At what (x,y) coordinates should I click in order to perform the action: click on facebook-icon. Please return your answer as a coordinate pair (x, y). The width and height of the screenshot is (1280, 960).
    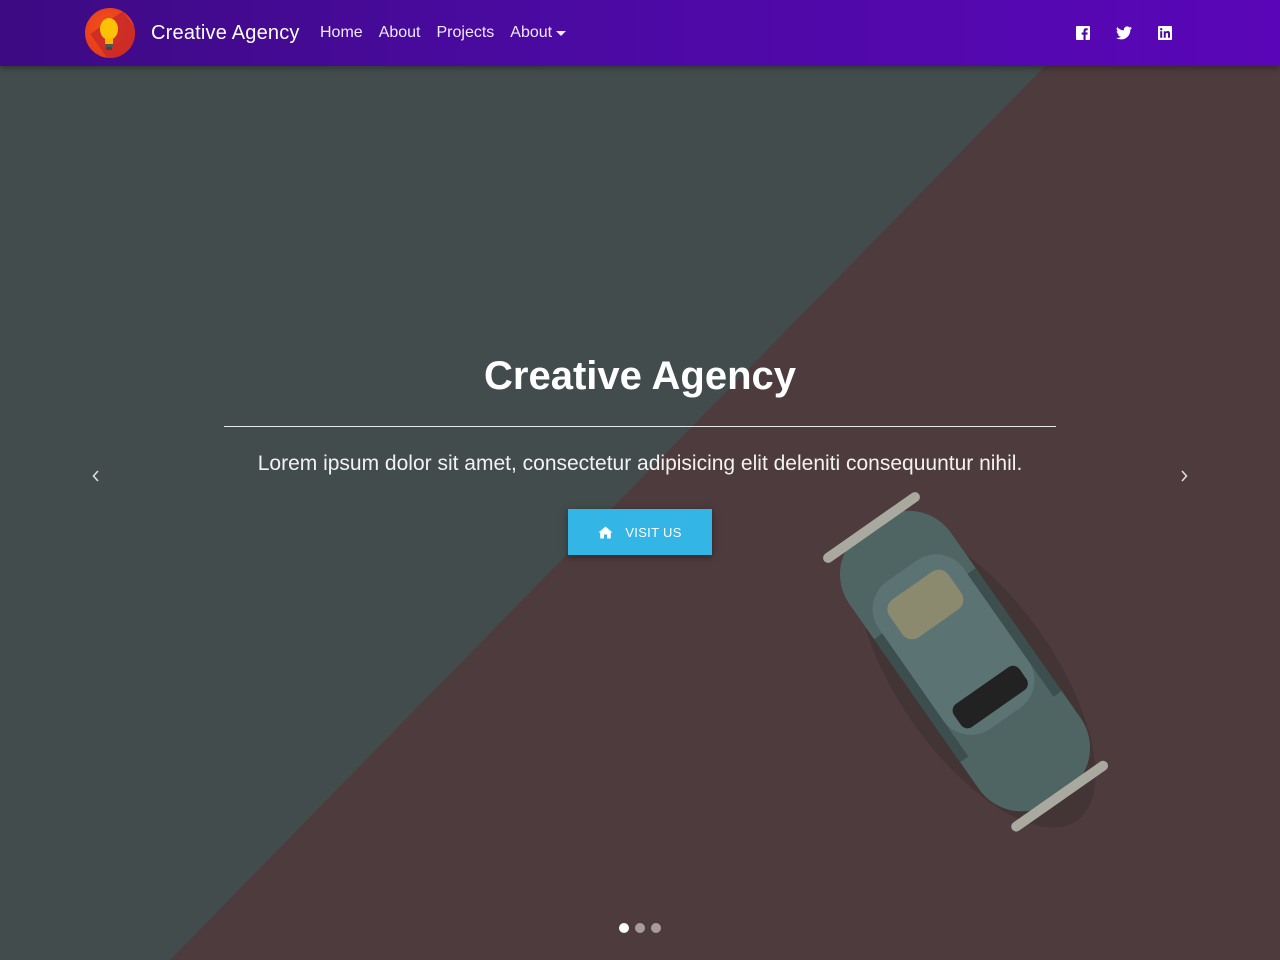
    Looking at the image, I should click on (1082, 33).